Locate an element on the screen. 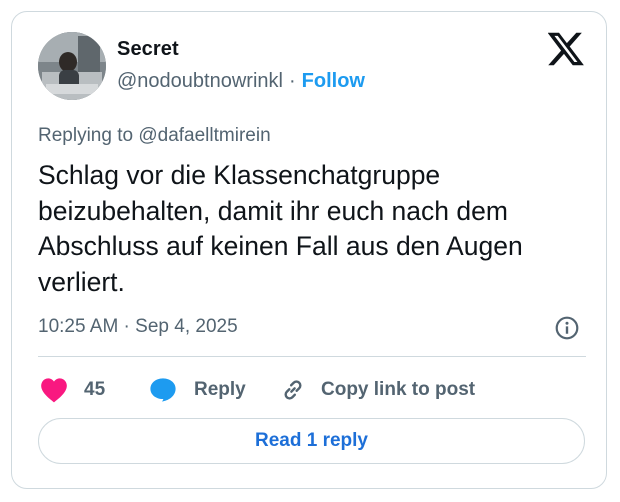  info-icon is located at coordinates (567, 328).